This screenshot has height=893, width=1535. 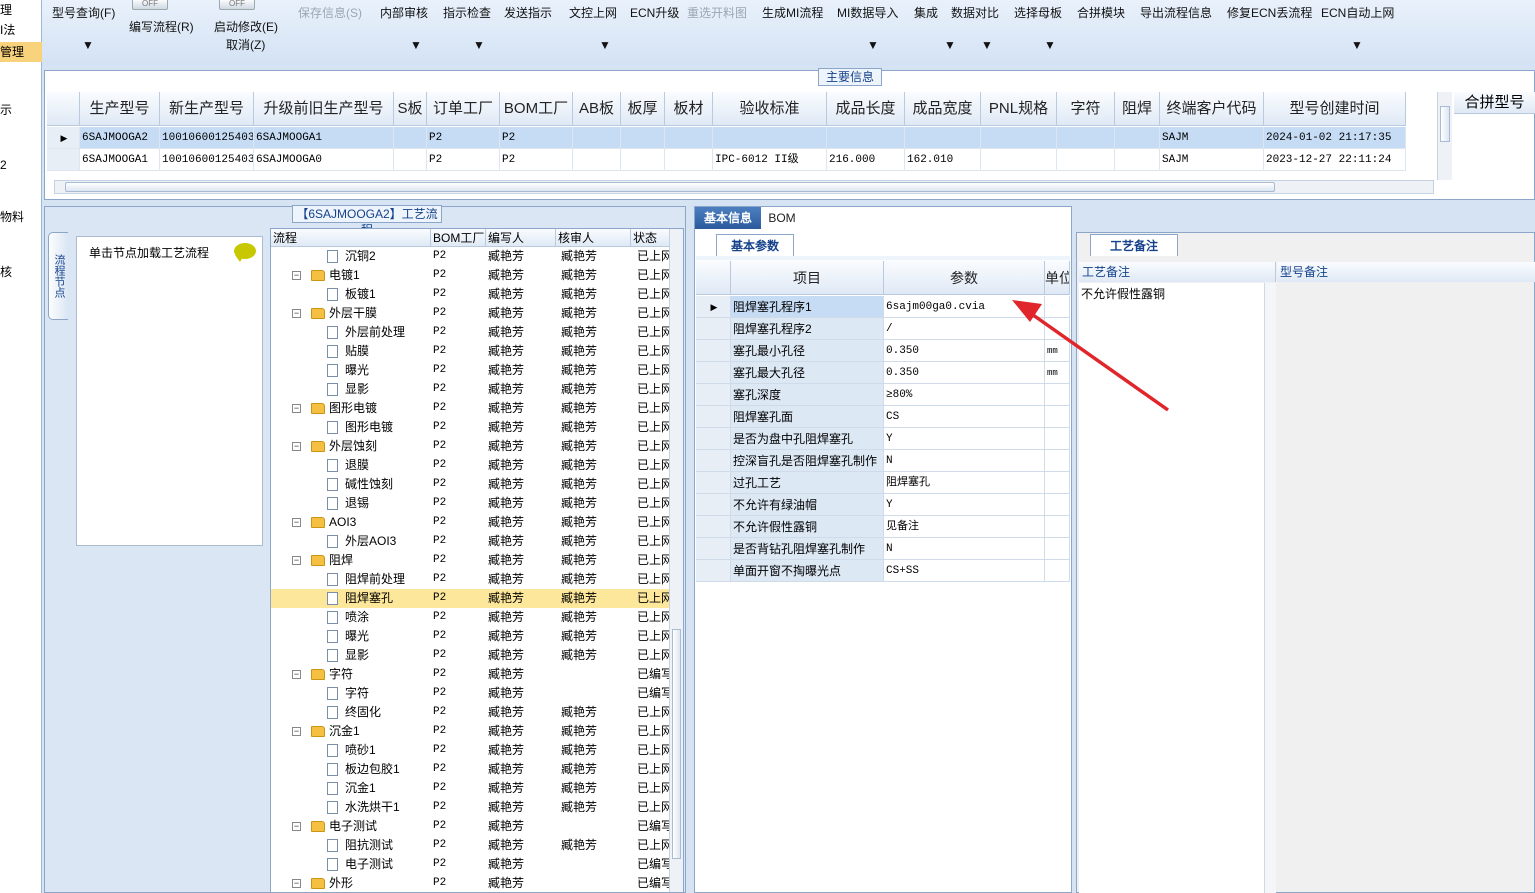 What do you see at coordinates (161, 26) in the screenshot?
I see `toolbar-button: 编写流程(R)` at bounding box center [161, 26].